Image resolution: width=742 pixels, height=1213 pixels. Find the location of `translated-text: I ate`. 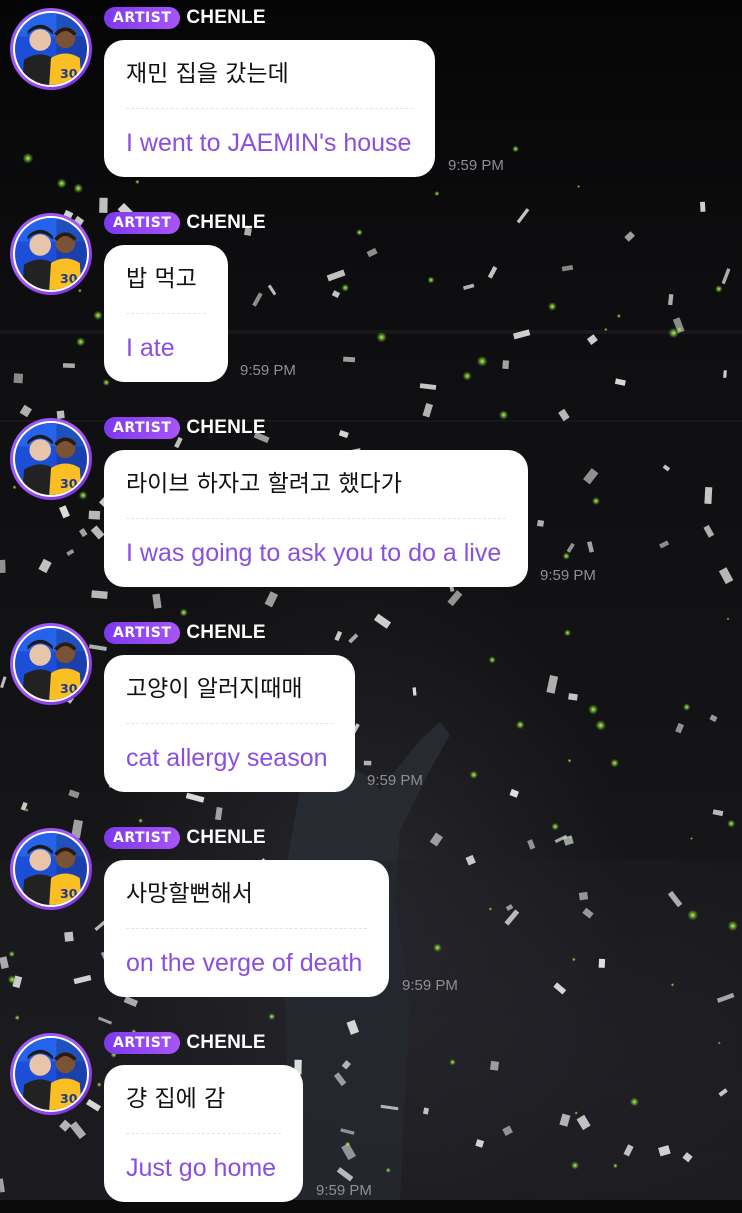

translated-text: I ate is located at coordinates (150, 348).